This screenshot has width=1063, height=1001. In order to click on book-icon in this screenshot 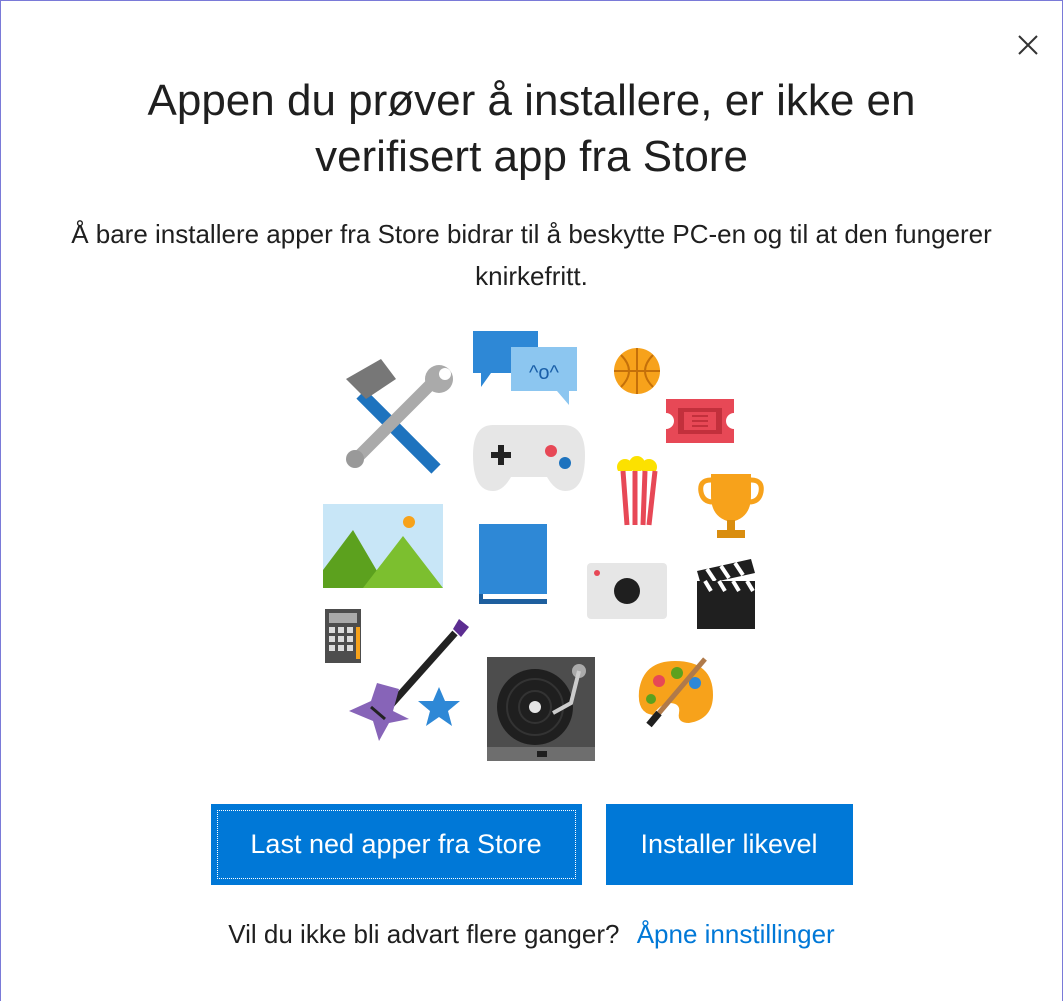, I will do `click(513, 564)`.